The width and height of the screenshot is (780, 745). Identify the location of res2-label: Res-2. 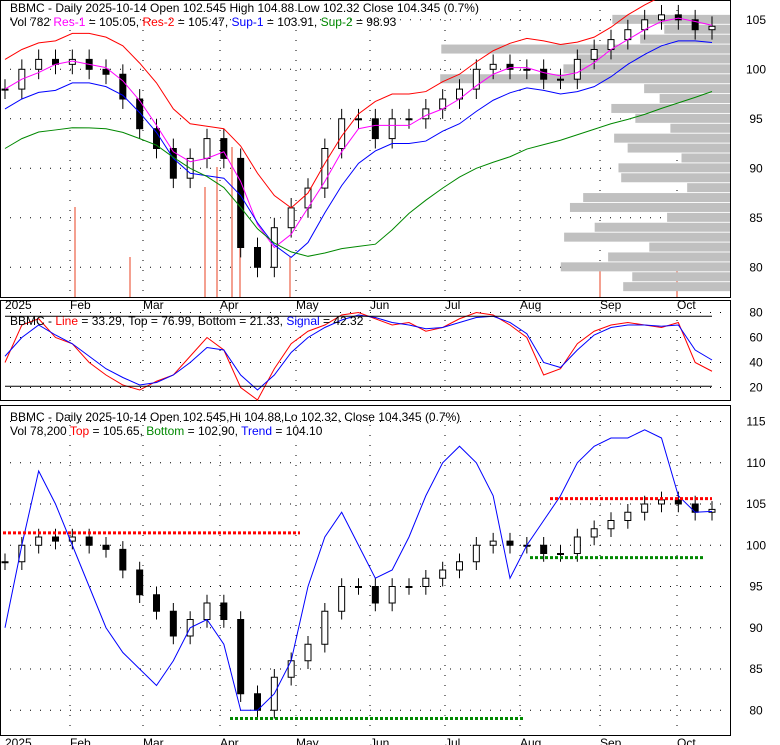
(158, 22).